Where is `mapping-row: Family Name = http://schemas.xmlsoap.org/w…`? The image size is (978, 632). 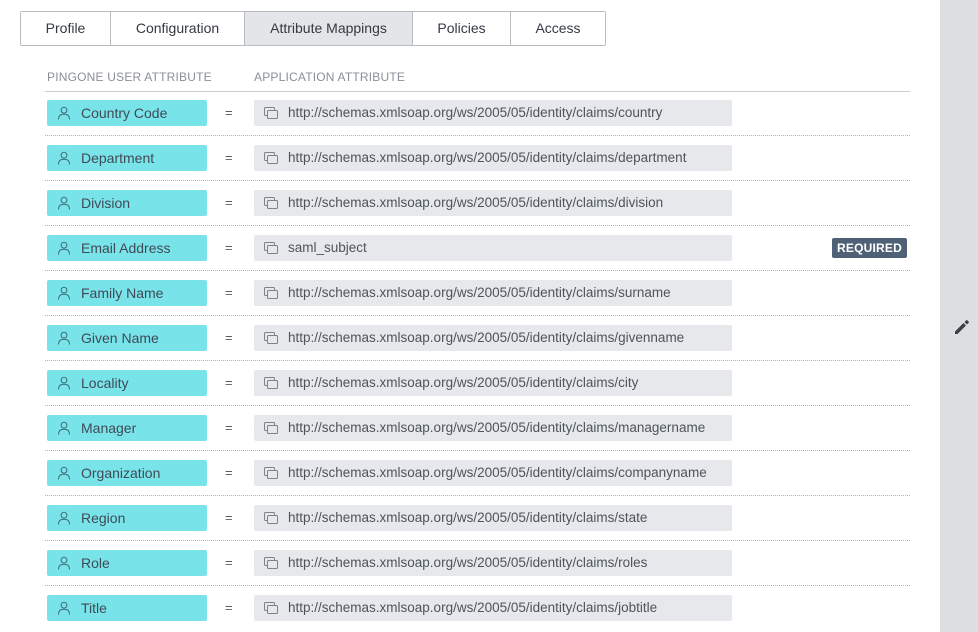
mapping-row: Family Name = http://schemas.xmlsoap.org/w… is located at coordinates (477, 293).